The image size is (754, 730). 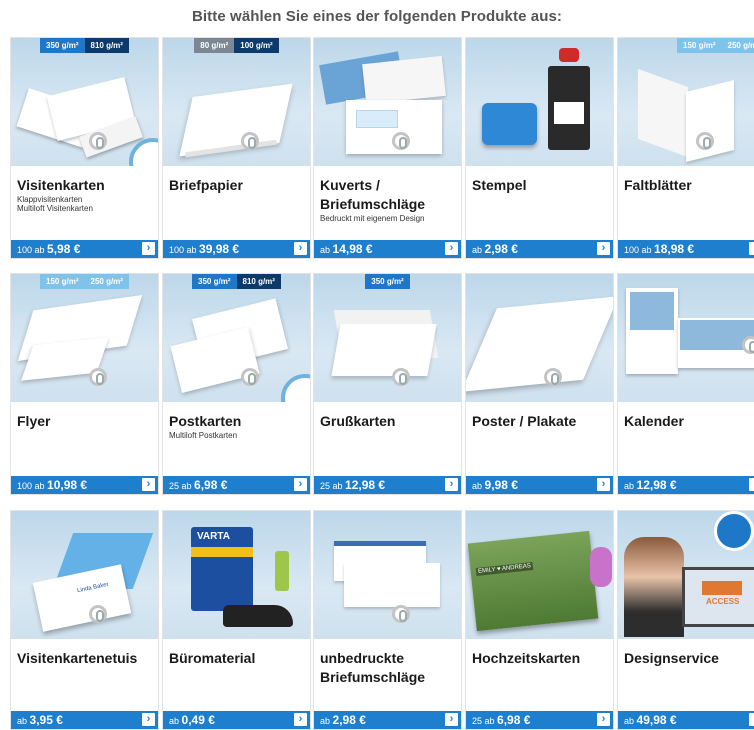 I want to click on product-card: 350 g/m² Grußkarten 25 ab 12,98 € ›, so click(x=387, y=384).